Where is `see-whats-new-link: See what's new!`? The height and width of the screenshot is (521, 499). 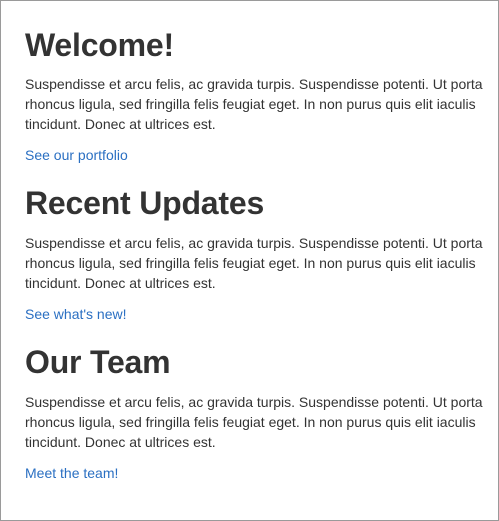
see-whats-new-link: See what's new! is located at coordinates (76, 314).